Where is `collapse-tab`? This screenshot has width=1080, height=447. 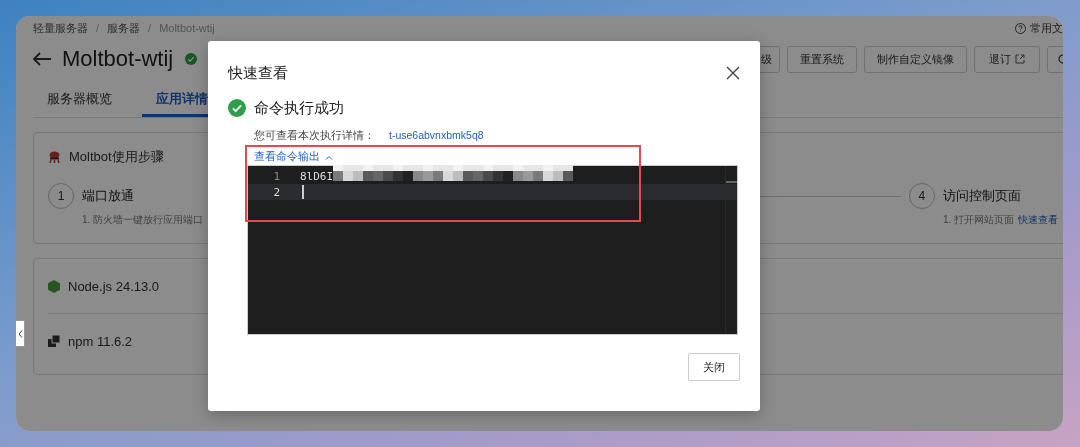
collapse-tab is located at coordinates (20, 333).